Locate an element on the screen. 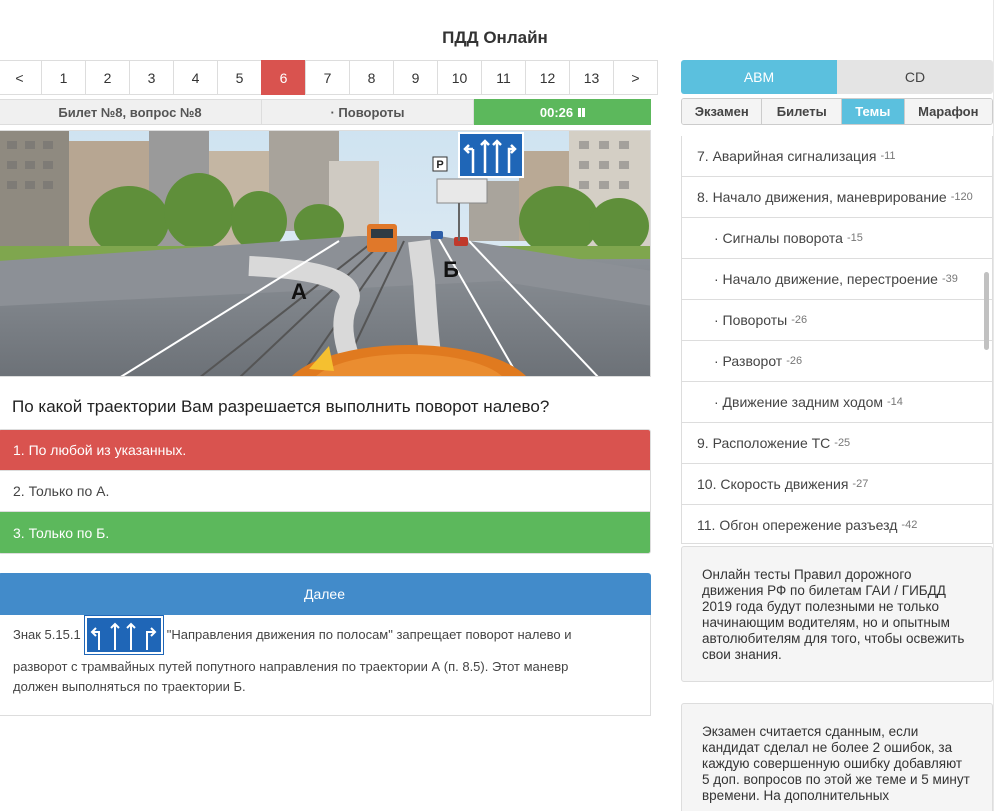 The height and width of the screenshot is (811, 1003). page-button-4: 4 is located at coordinates (195, 77).